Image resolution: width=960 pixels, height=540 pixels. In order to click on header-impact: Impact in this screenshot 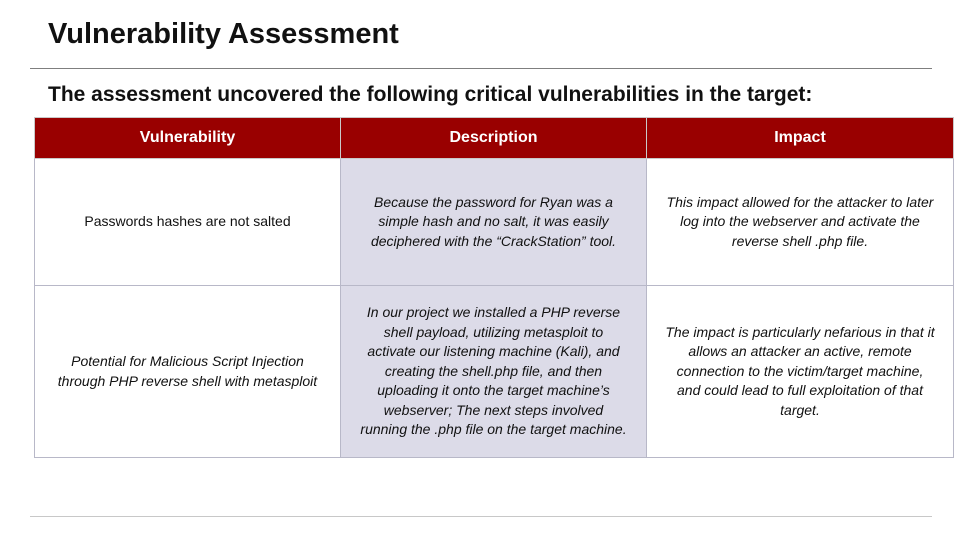, I will do `click(800, 138)`.